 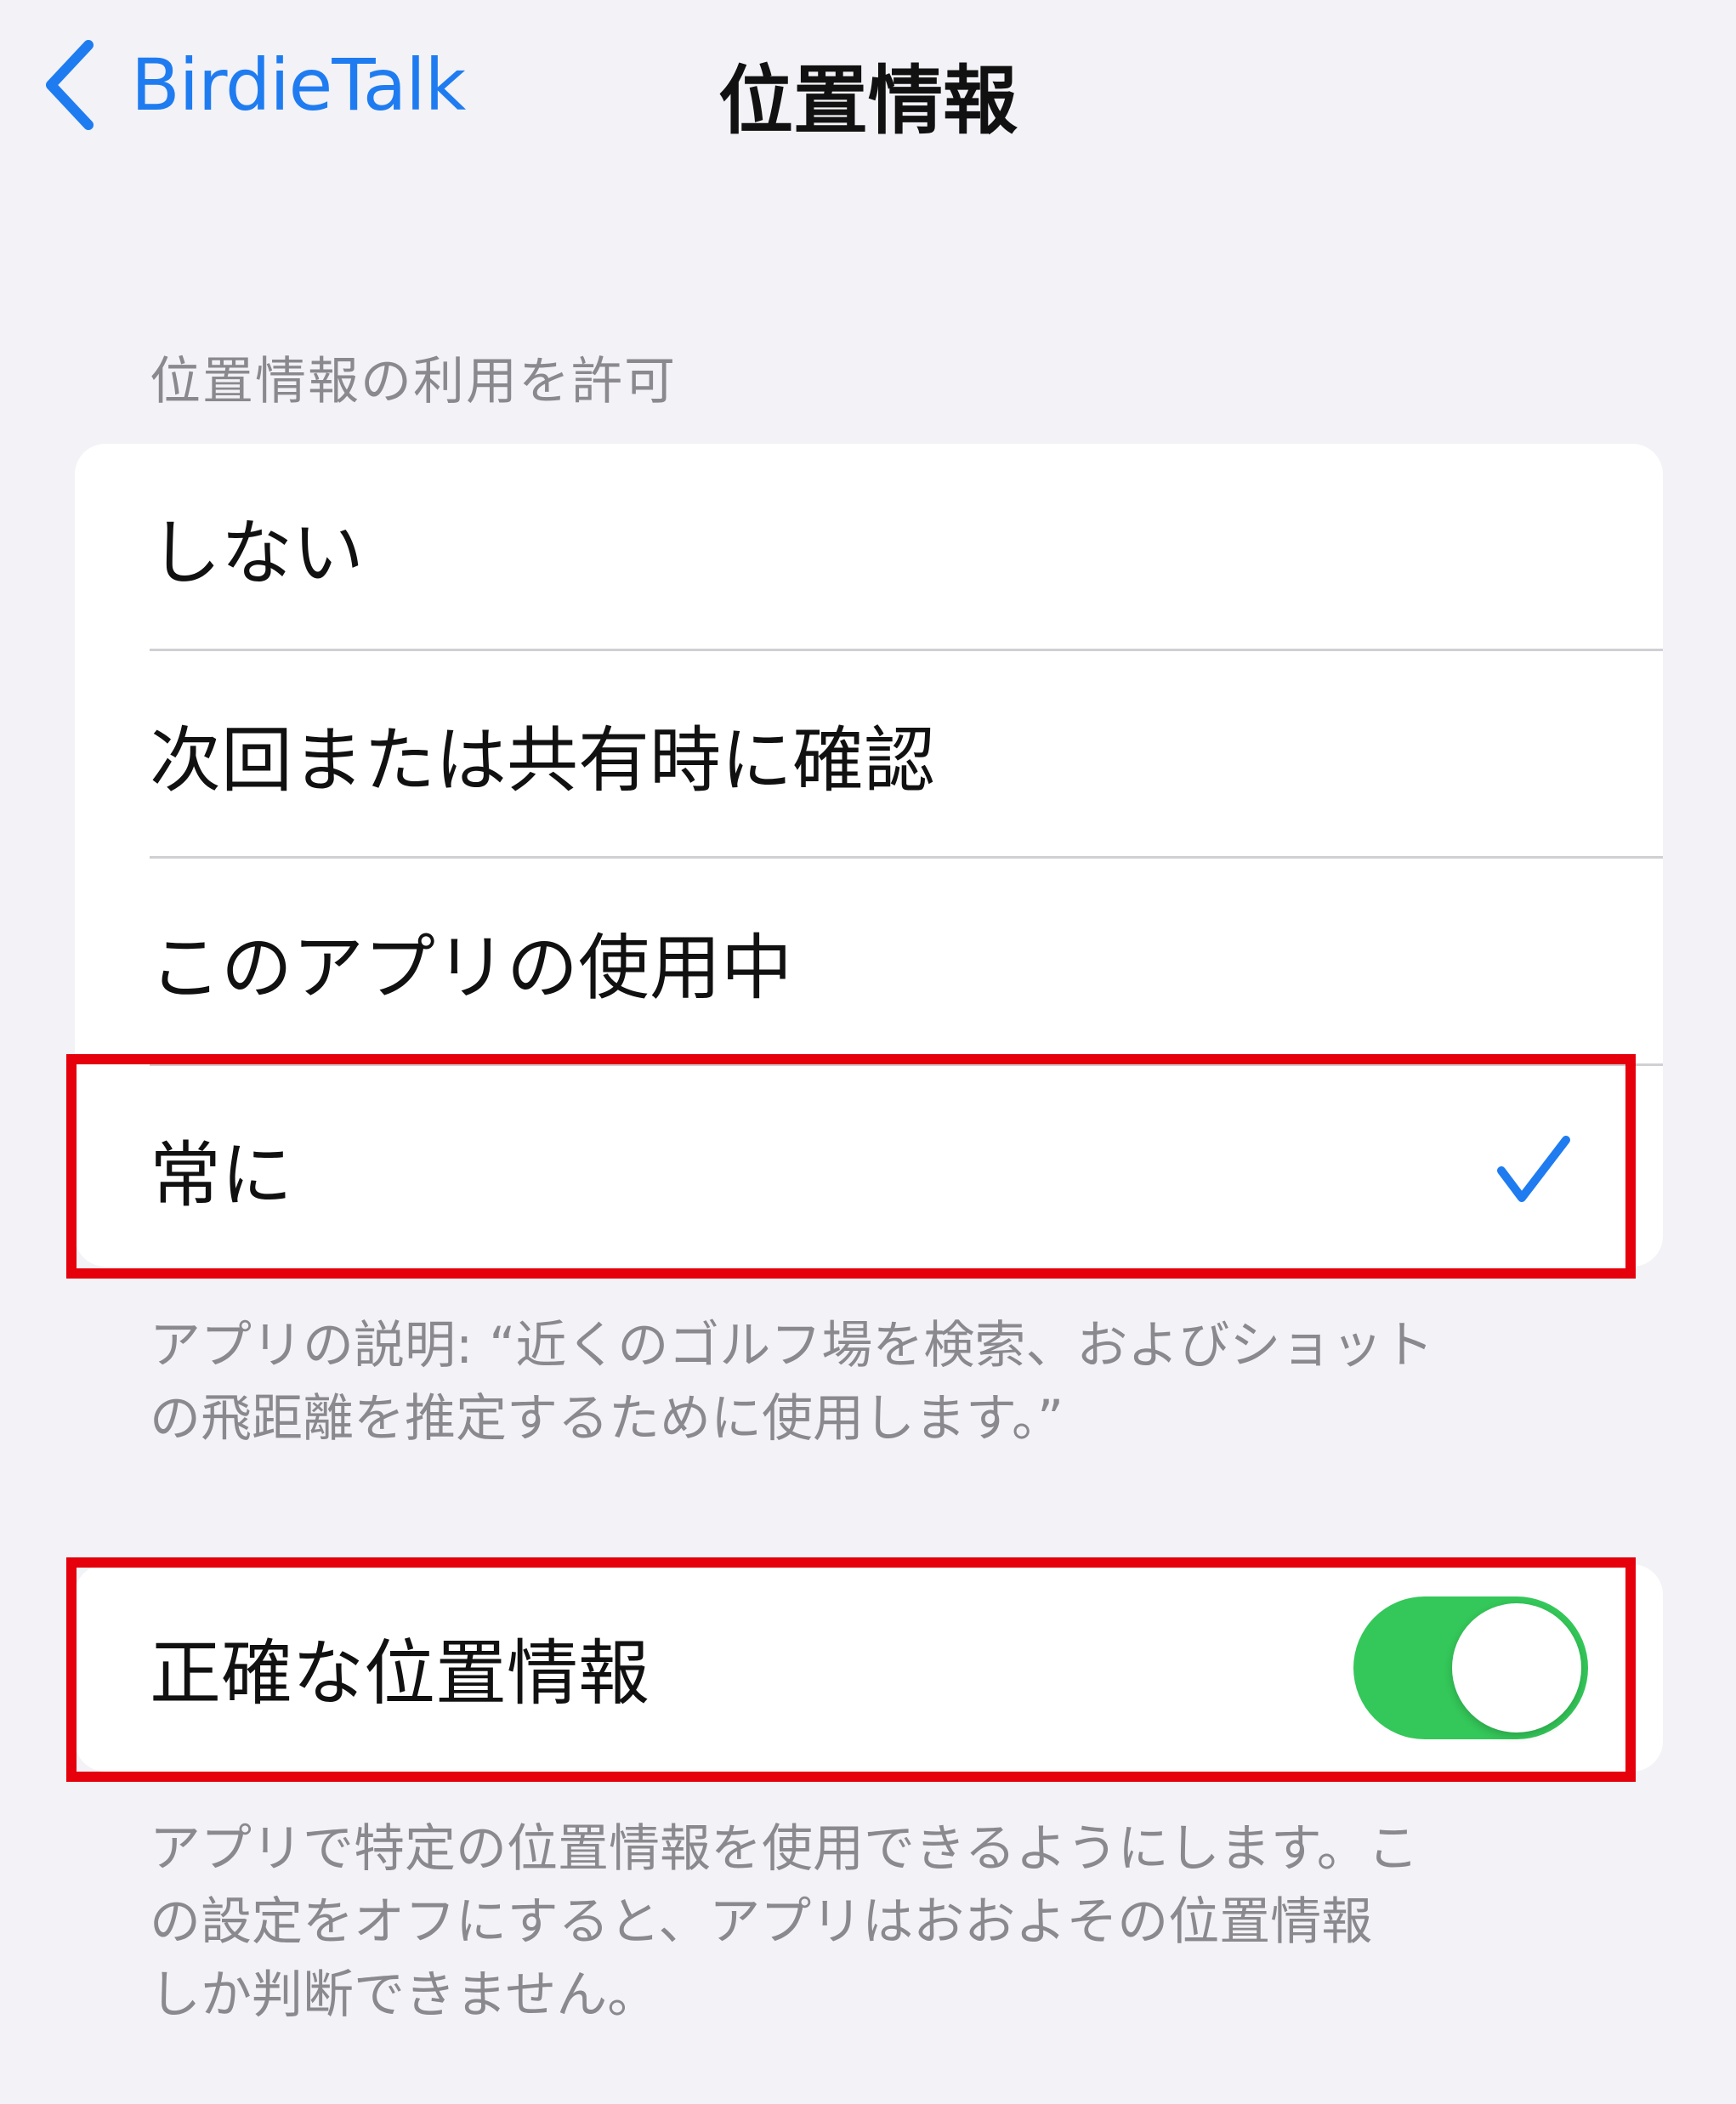 What do you see at coordinates (868, 101) in the screenshot?
I see `page-title: 位置情報` at bounding box center [868, 101].